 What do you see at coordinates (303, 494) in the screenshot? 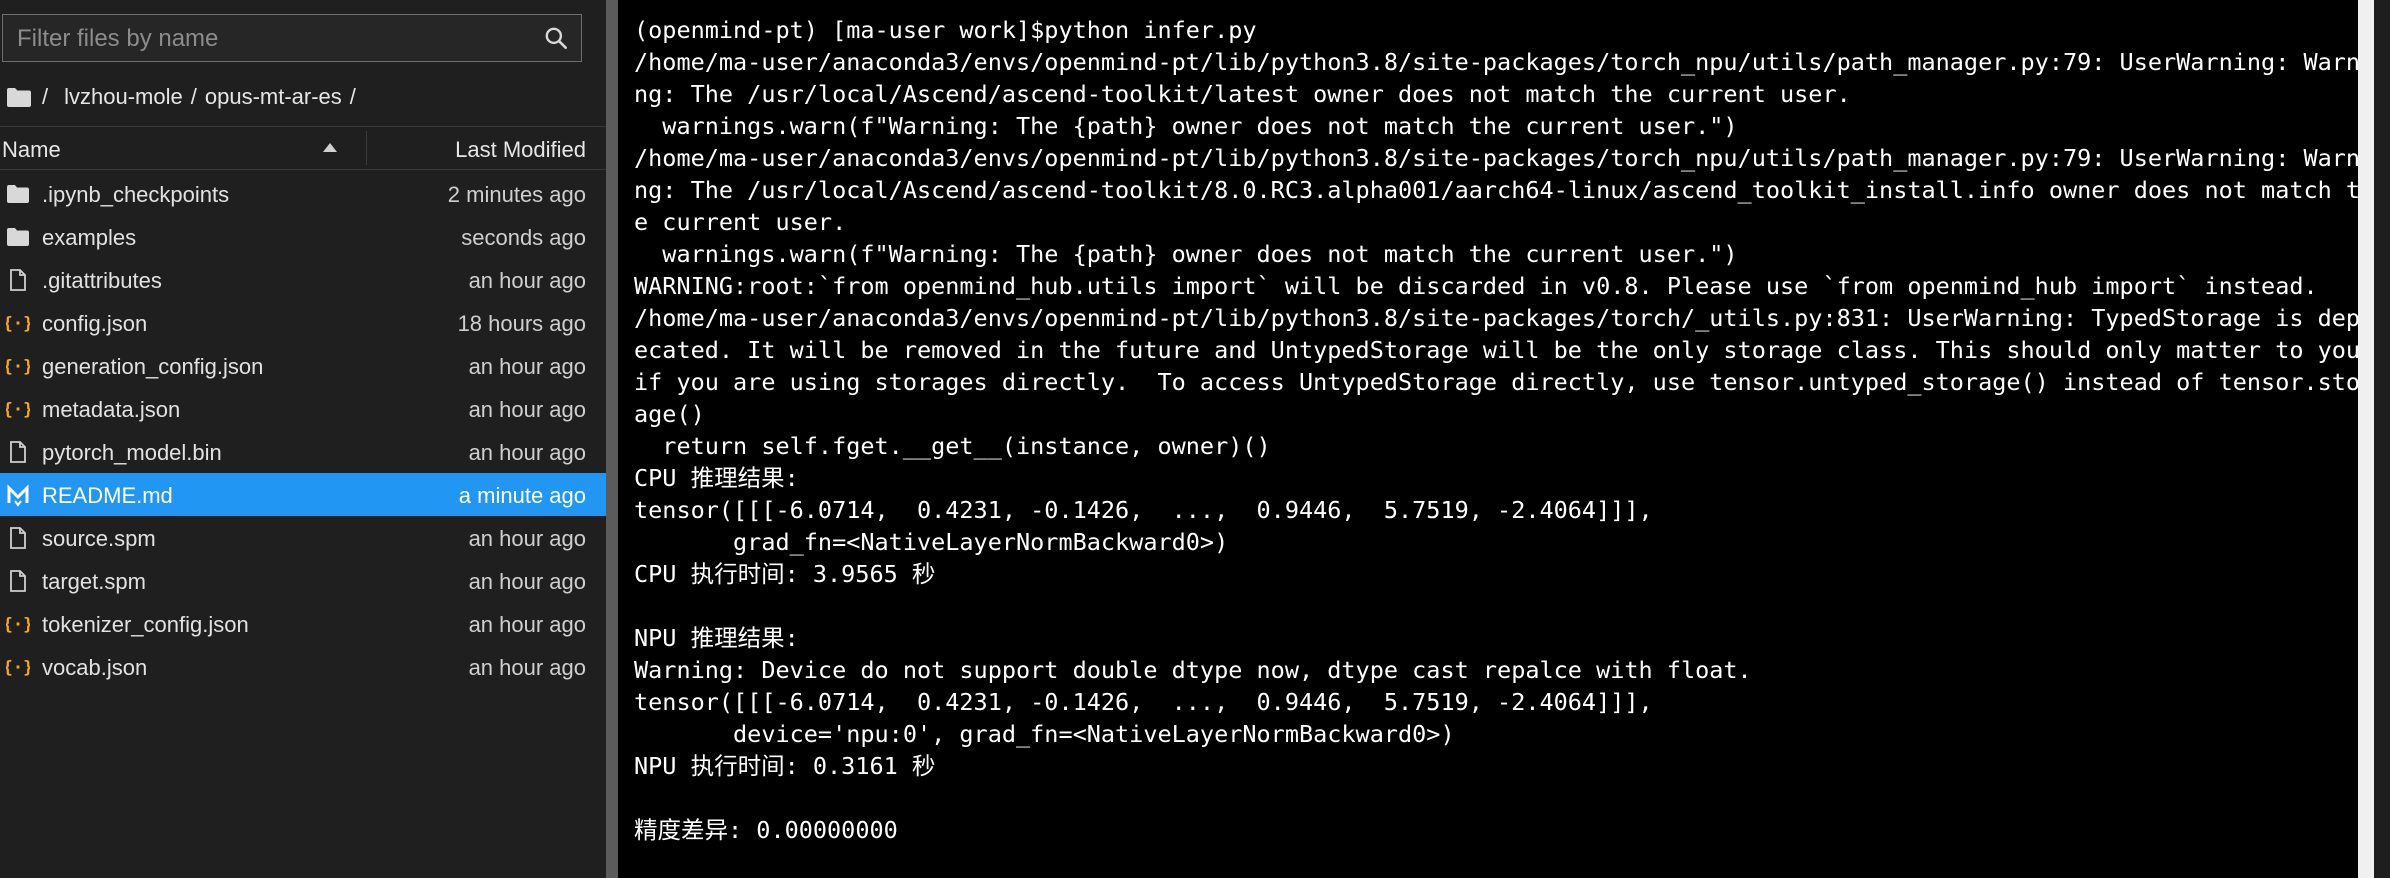
I see `file-row: README.md a minute ago` at bounding box center [303, 494].